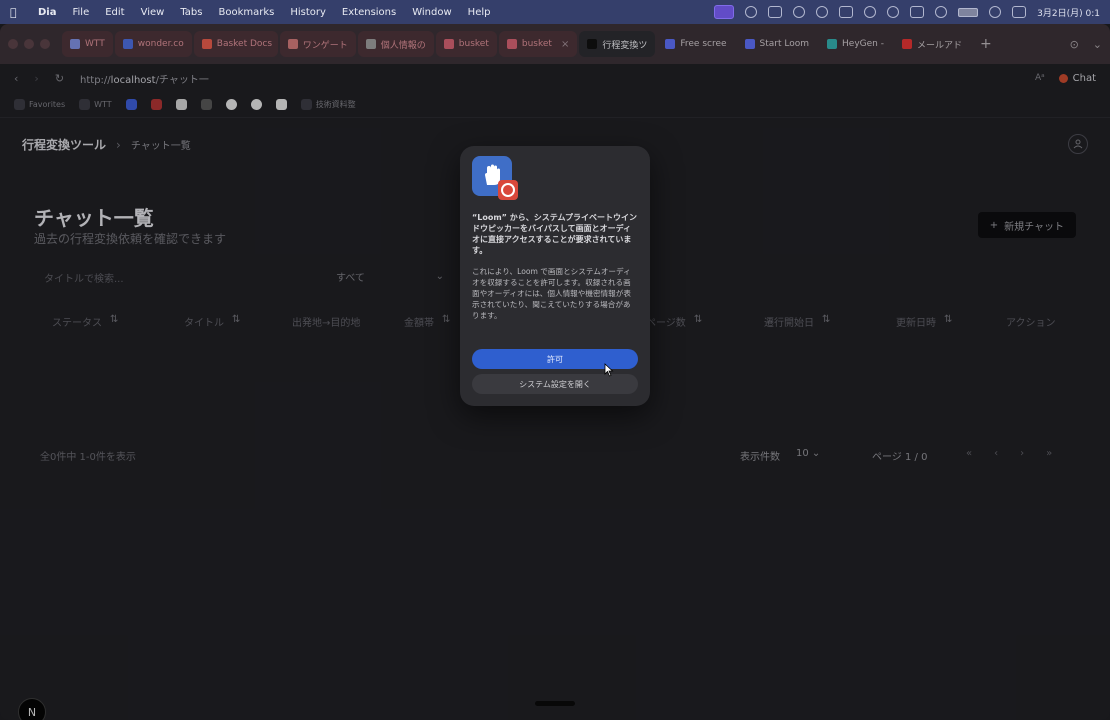 Image resolution: width=1110 pixels, height=720 pixels. Describe the element at coordinates (1040, 78) in the screenshot. I see `translate-icon: Aᵃ` at that location.